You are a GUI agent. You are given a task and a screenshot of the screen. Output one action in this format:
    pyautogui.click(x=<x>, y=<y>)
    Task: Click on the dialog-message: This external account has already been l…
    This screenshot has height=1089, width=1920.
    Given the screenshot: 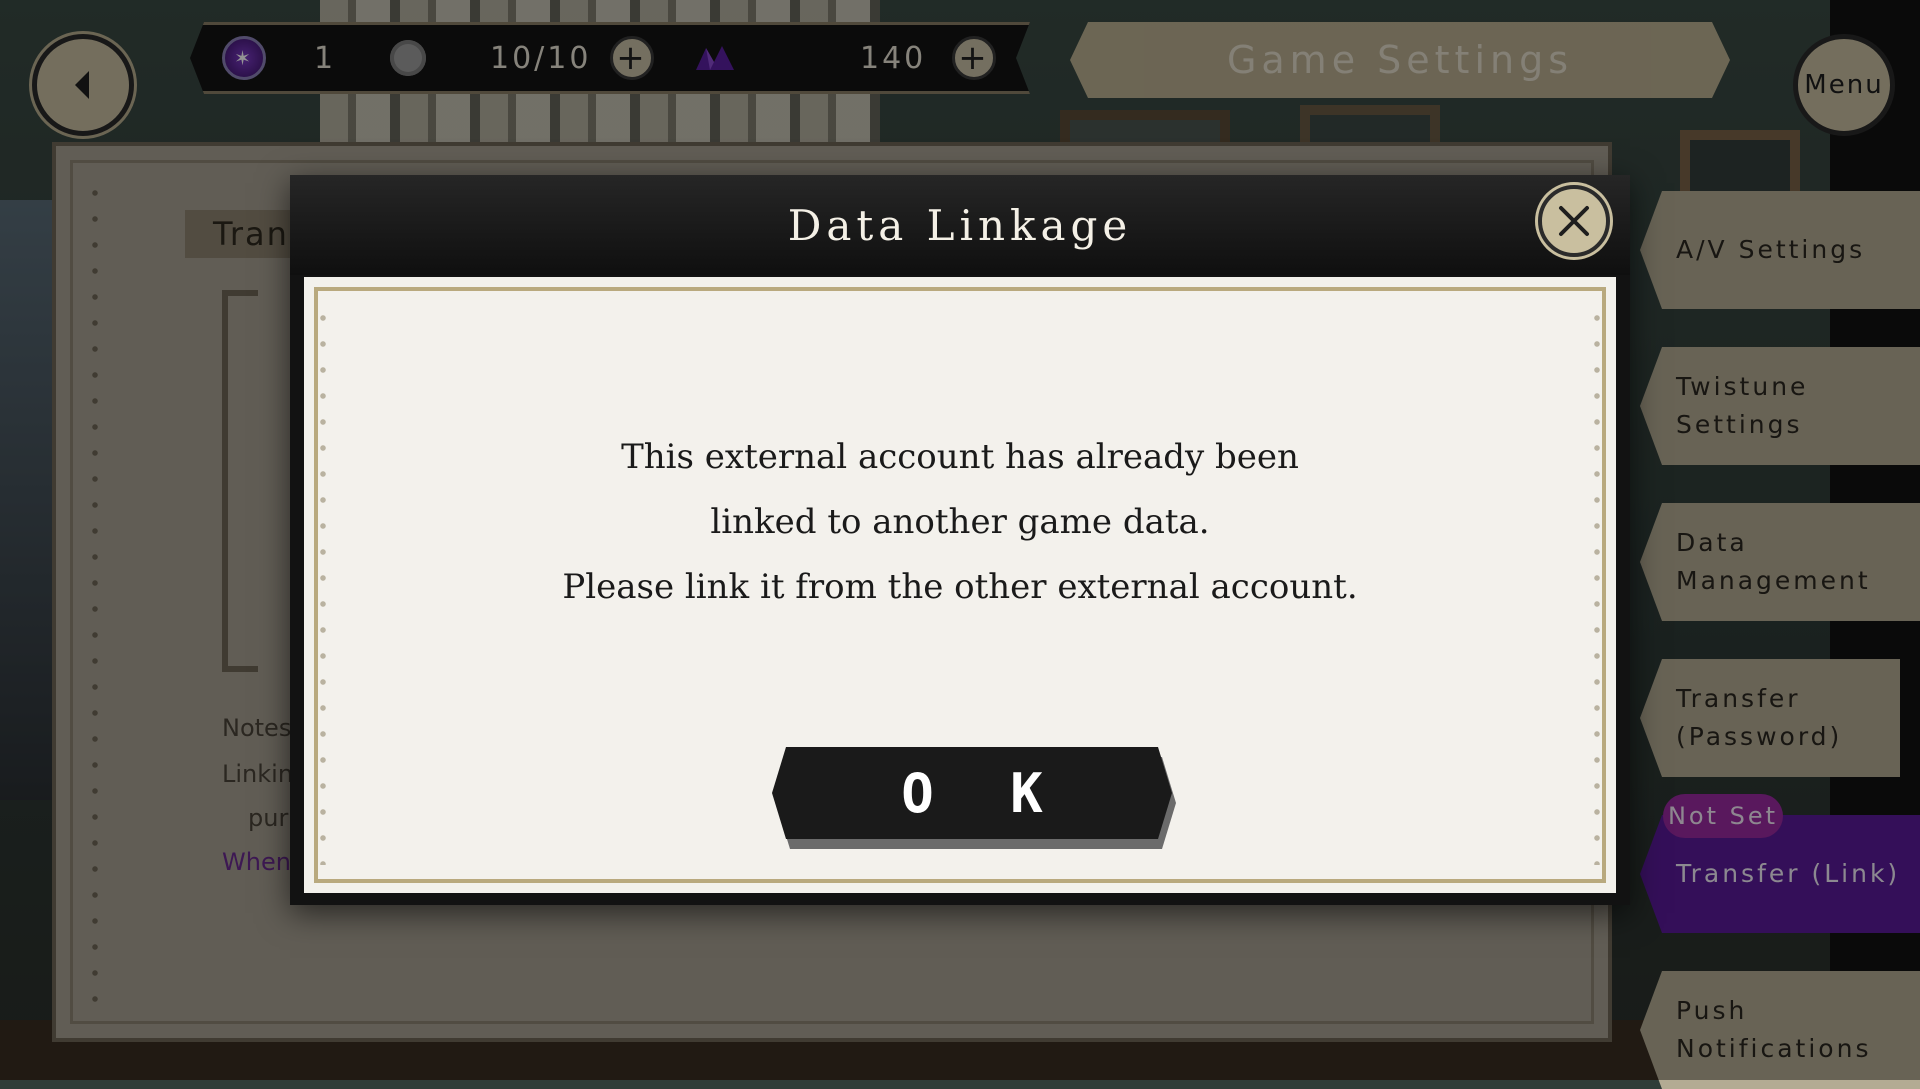 What is the action you would take?
    pyautogui.click(x=960, y=522)
    